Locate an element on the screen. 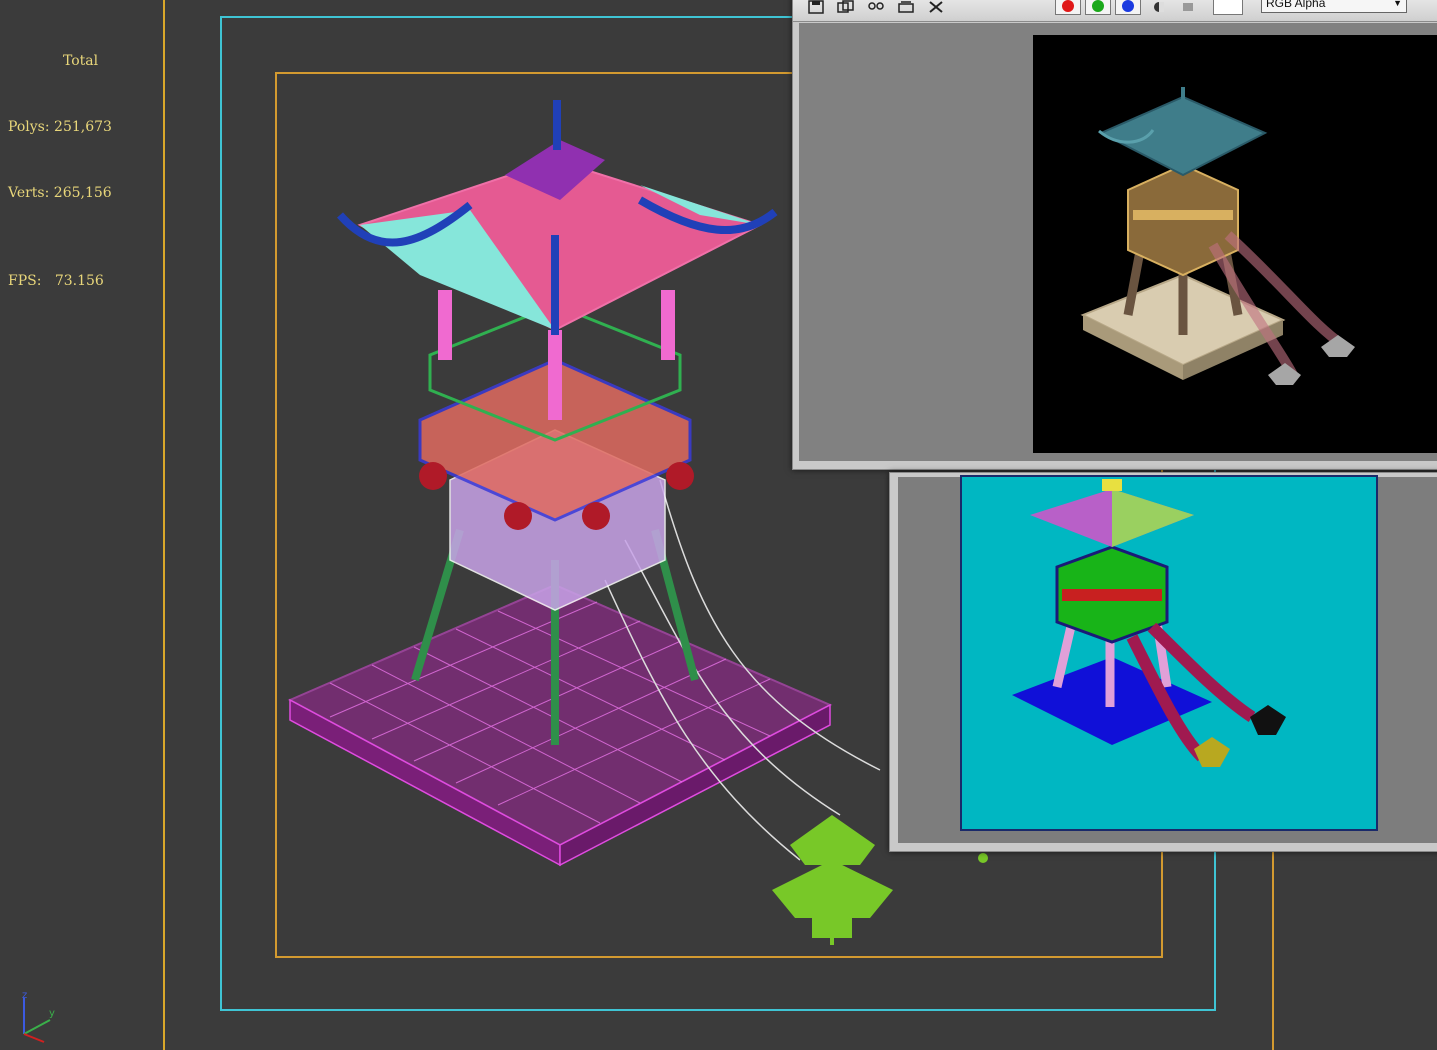 This screenshot has width=1437, height=1050. render-window-toolbar: RGB Alpha ▼ is located at coordinates (1115, 11).